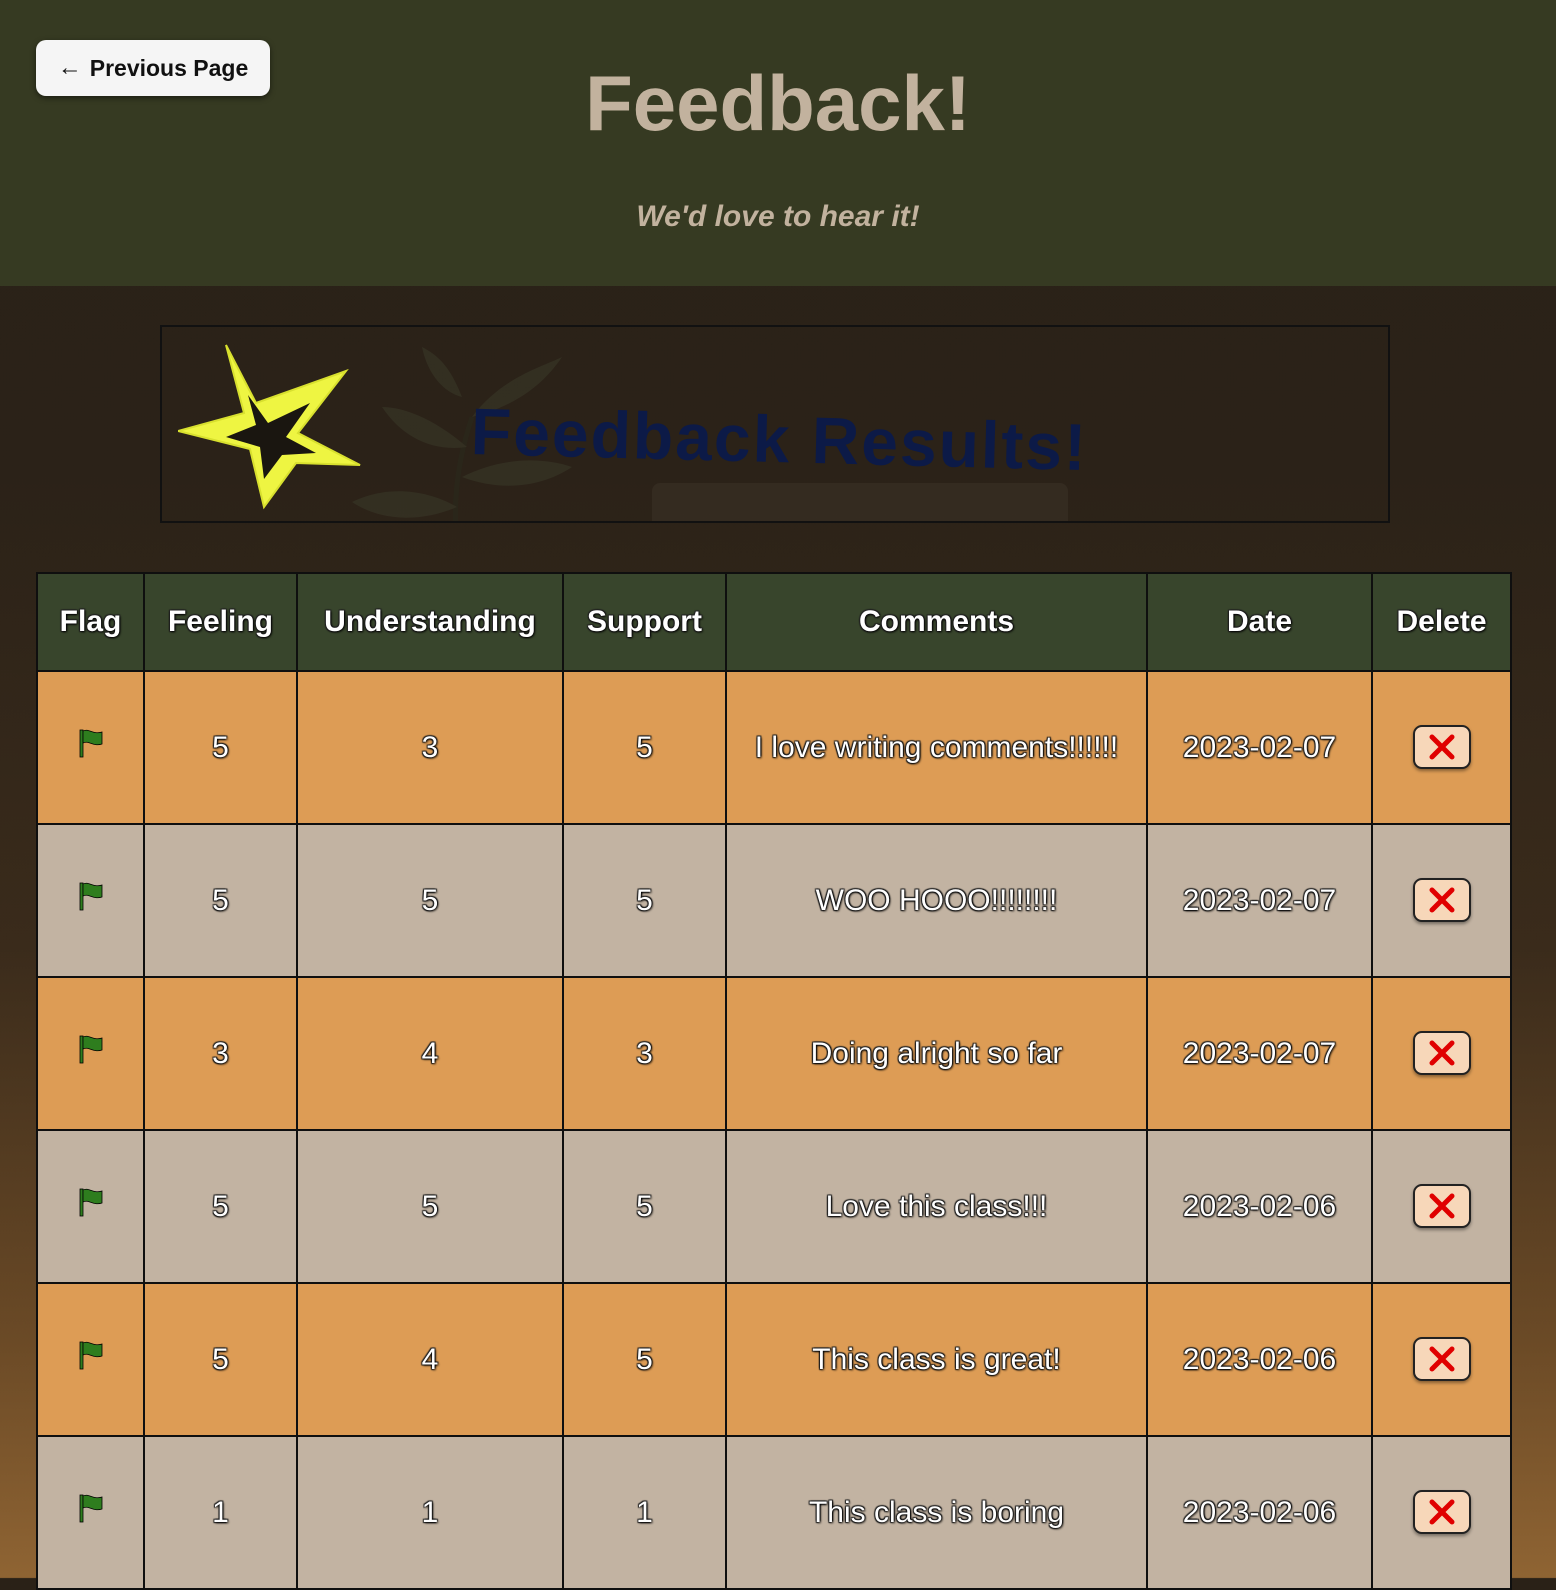 Image resolution: width=1556 pixels, height=1590 pixels. What do you see at coordinates (220, 1053) in the screenshot?
I see `feeling-cell: 3` at bounding box center [220, 1053].